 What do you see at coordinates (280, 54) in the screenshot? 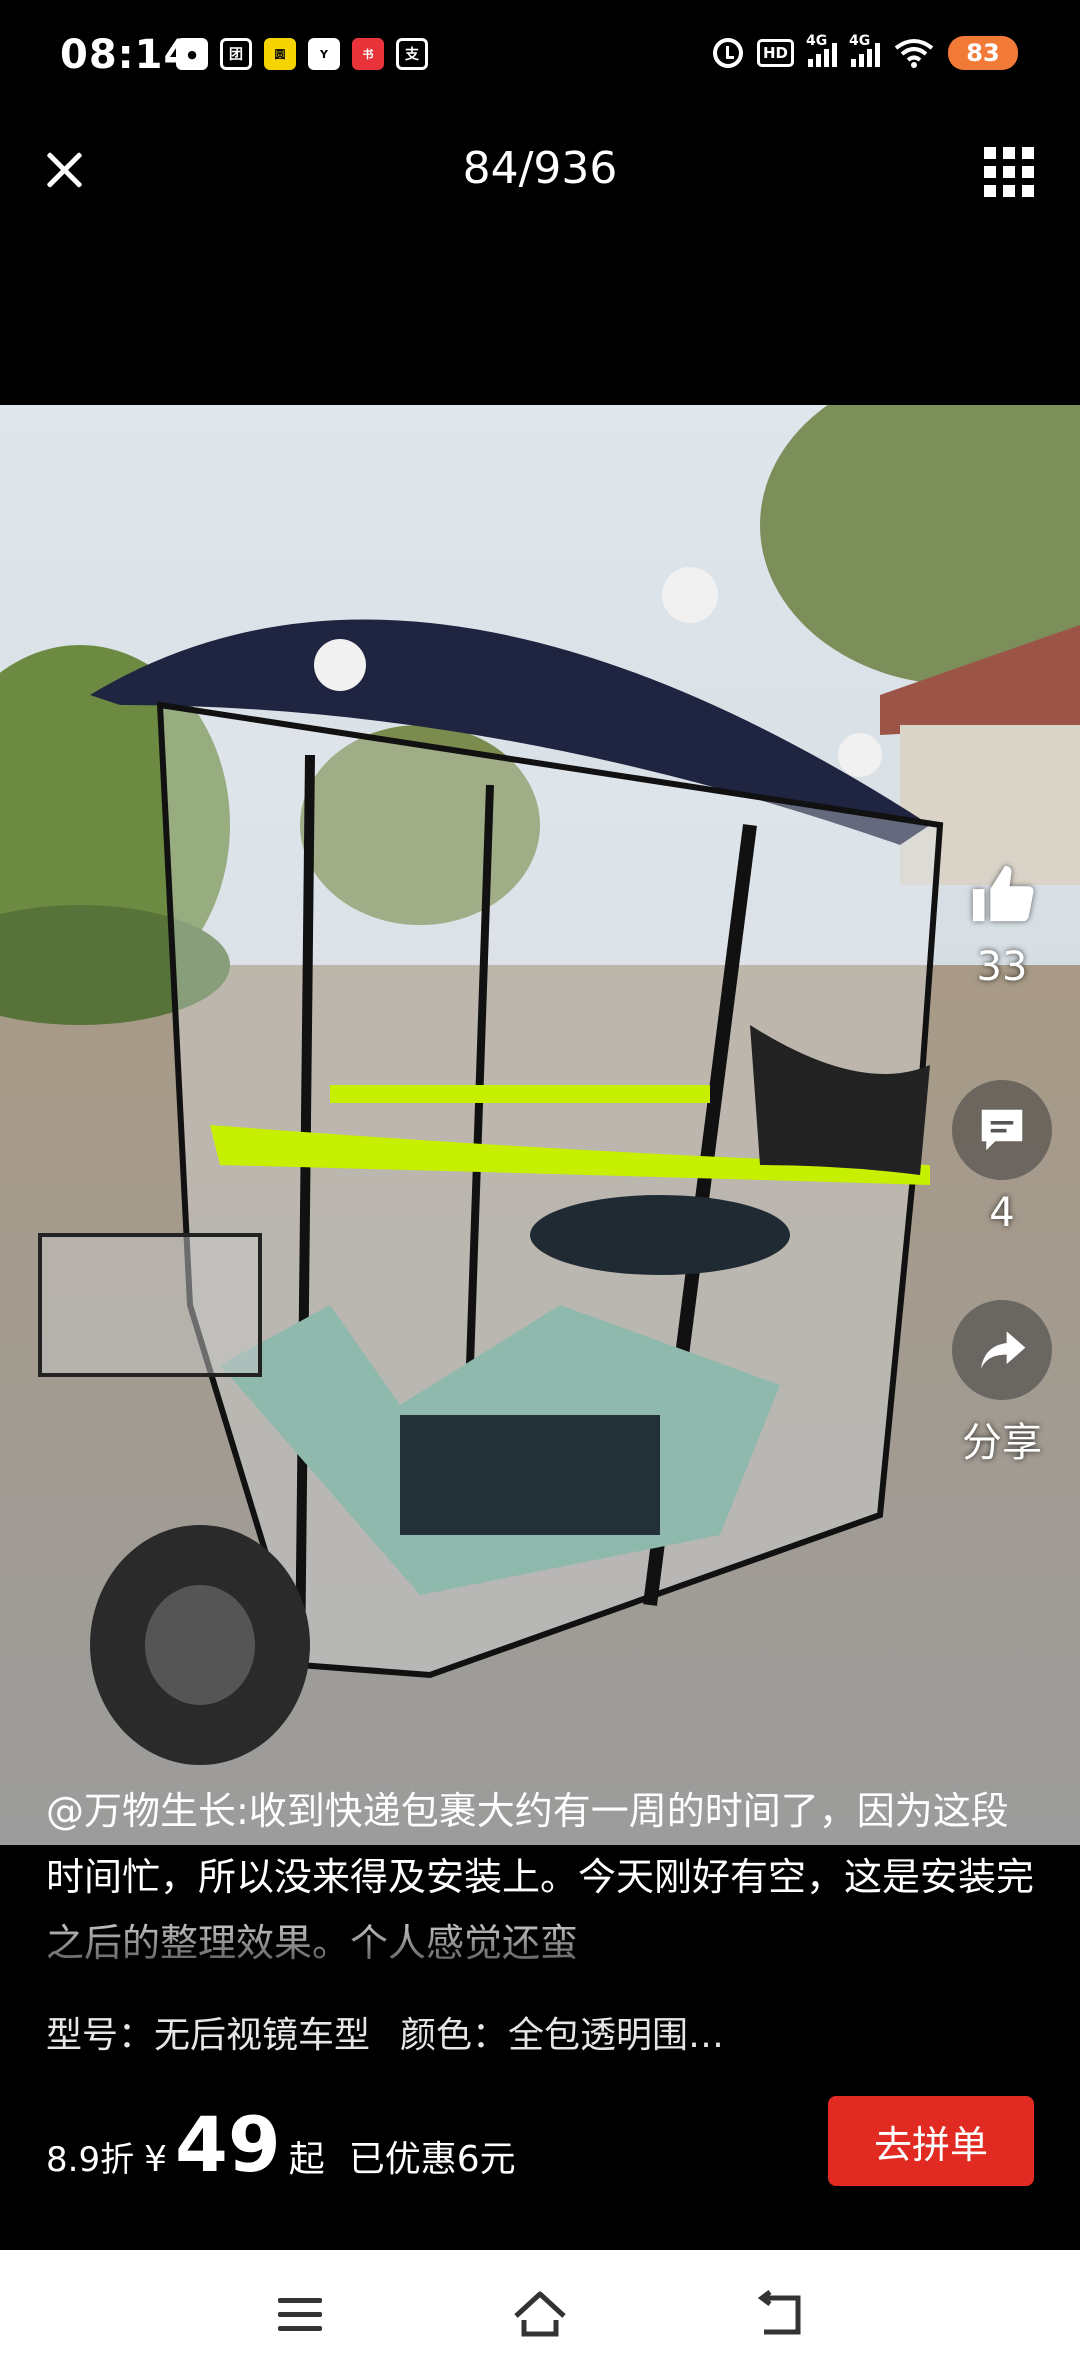
I see `yuantu-icon: 圆` at bounding box center [280, 54].